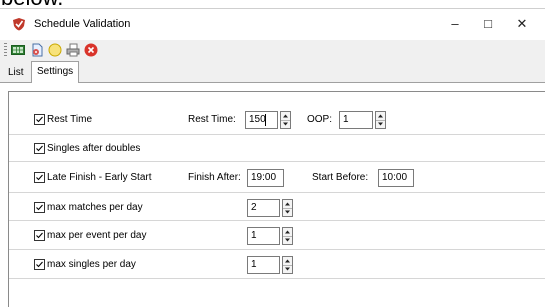 This screenshot has height=307, width=545. What do you see at coordinates (97, 235) in the screenshot?
I see `max-per-event-label: max per event per day` at bounding box center [97, 235].